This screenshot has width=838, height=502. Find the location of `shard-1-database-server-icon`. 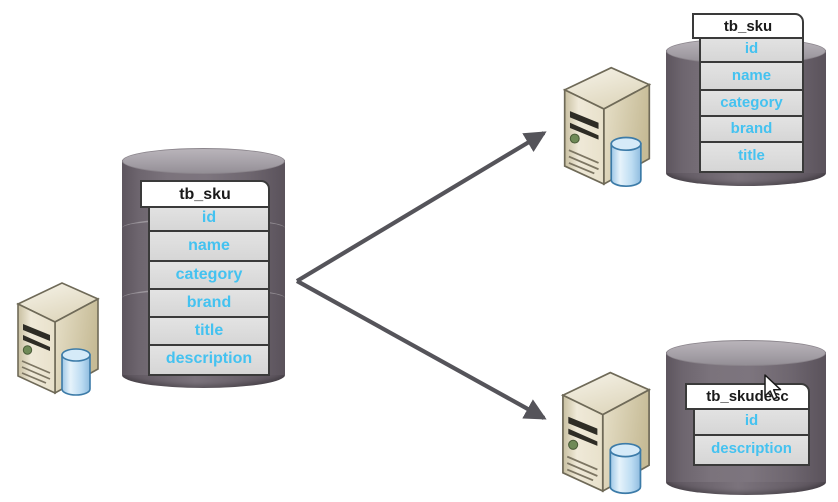

shard-1-database-server-icon is located at coordinates (607, 128).